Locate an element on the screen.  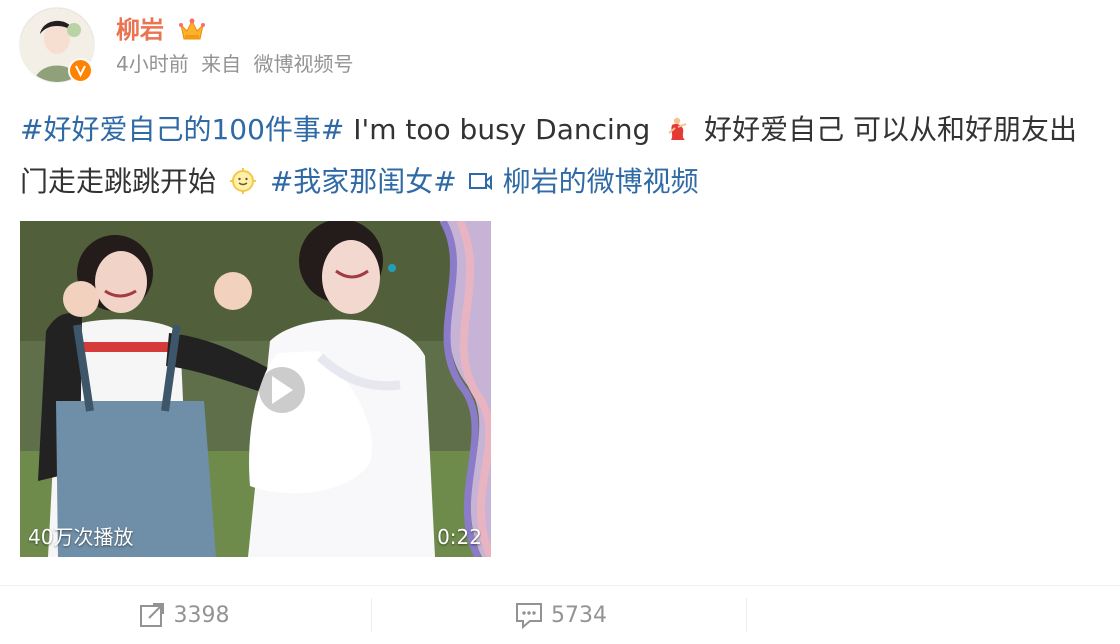
post-time: 4小时前 is located at coordinates (152, 64).